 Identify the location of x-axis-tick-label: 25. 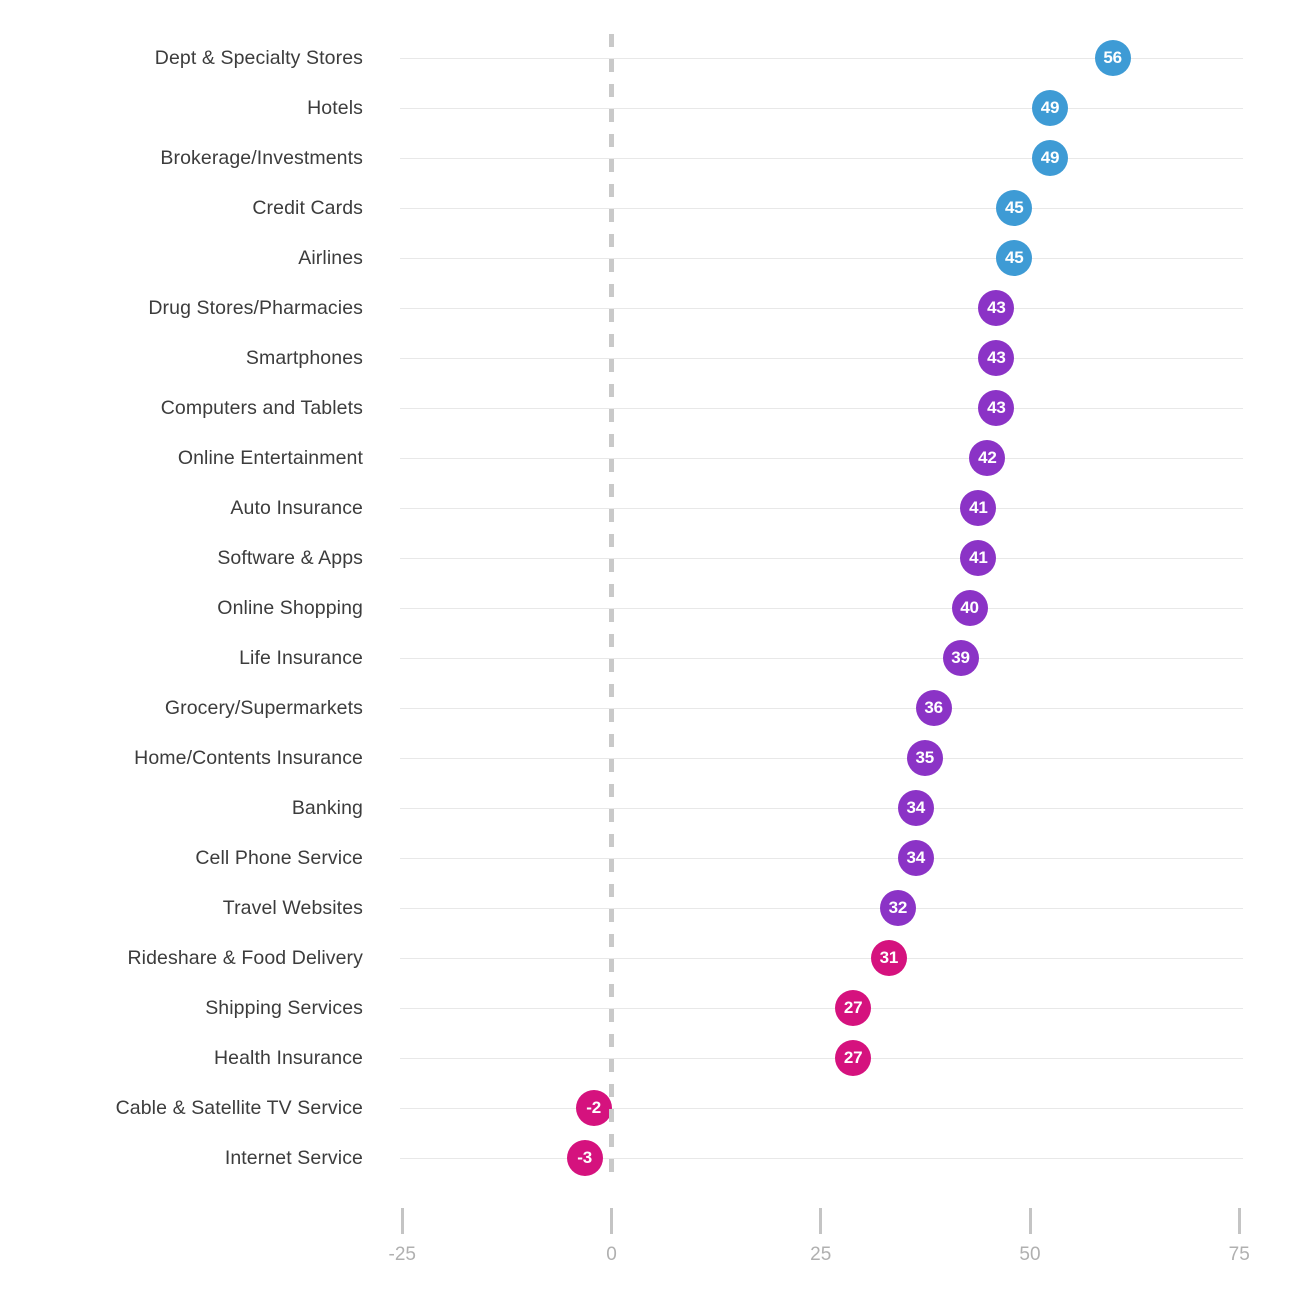
(821, 1254).